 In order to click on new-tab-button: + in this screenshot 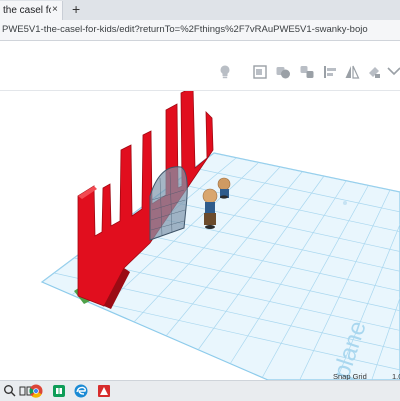, I will do `click(76, 9)`.